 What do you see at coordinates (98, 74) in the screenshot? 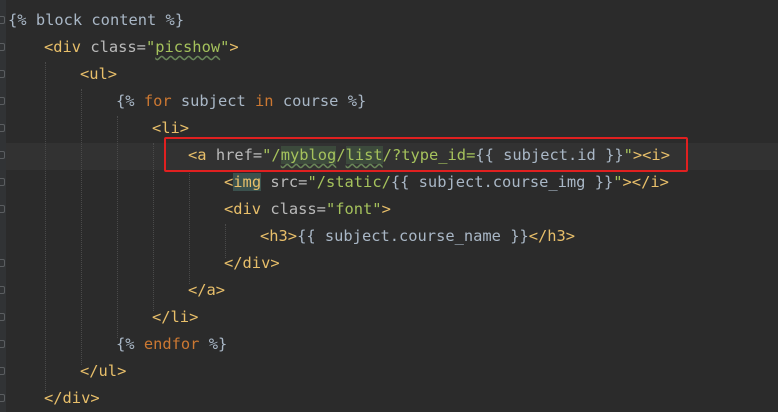
I see `code-line: <ul>` at bounding box center [98, 74].